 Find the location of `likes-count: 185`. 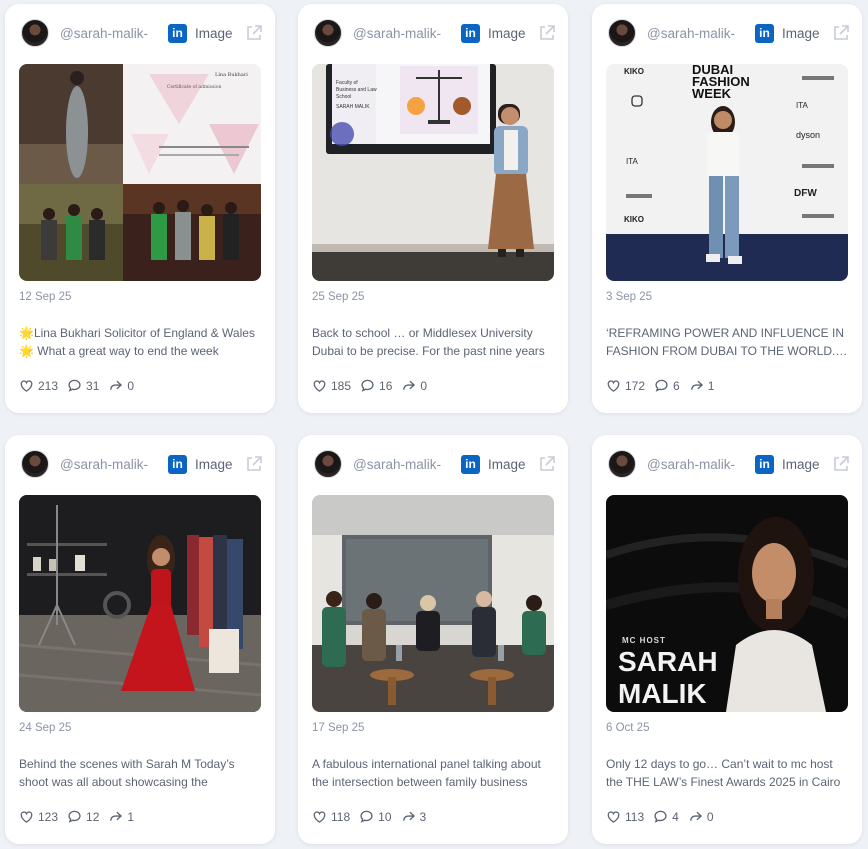

likes-count: 185 is located at coordinates (341, 385).